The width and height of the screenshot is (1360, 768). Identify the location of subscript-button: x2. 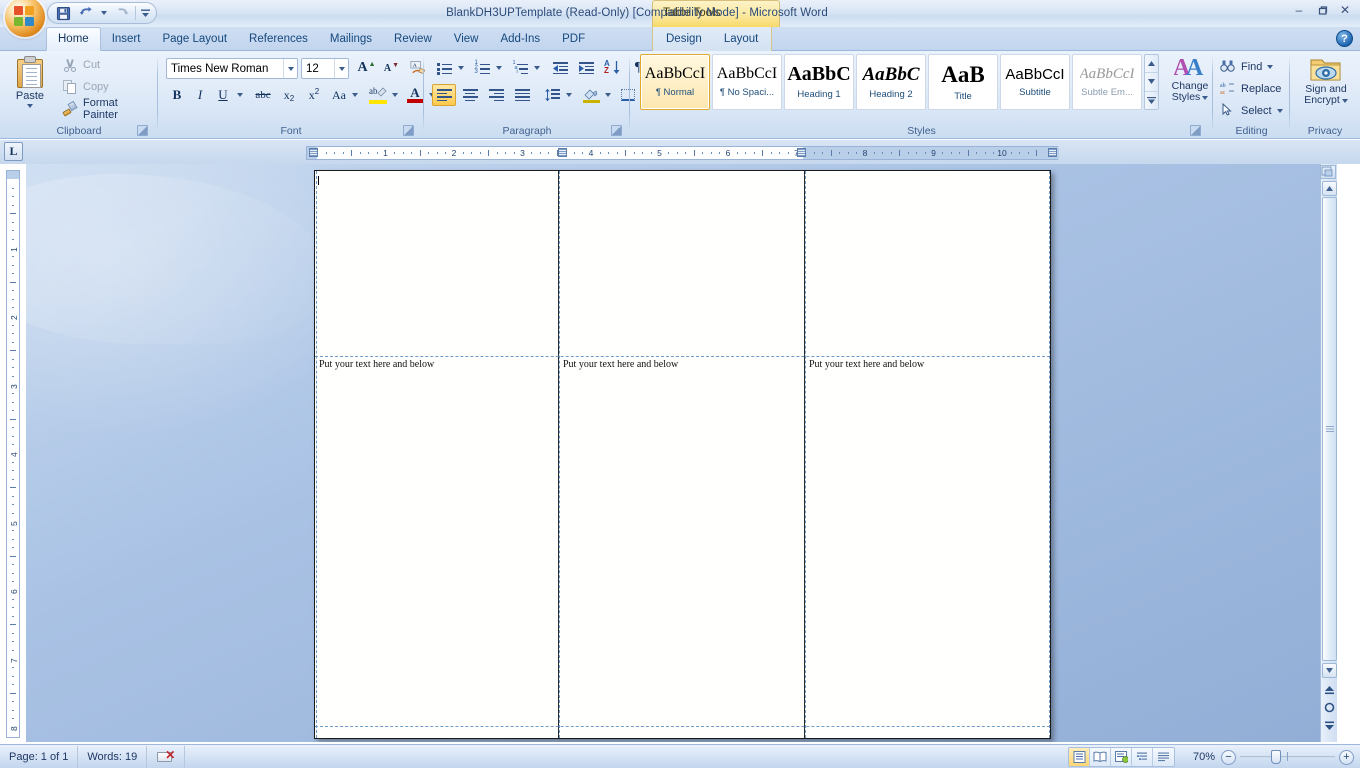
(289, 95).